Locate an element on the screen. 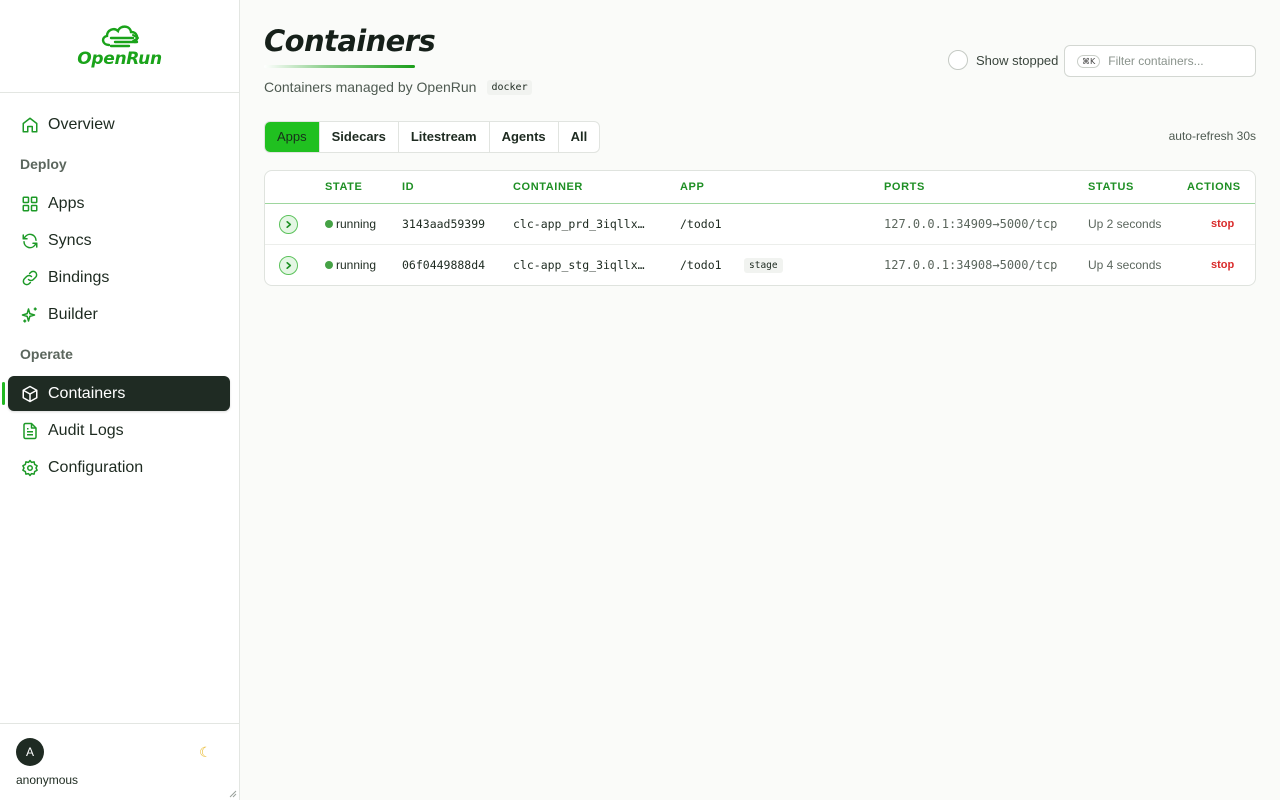 The height and width of the screenshot is (800, 1280). page-title: Containers is located at coordinates (350, 41).